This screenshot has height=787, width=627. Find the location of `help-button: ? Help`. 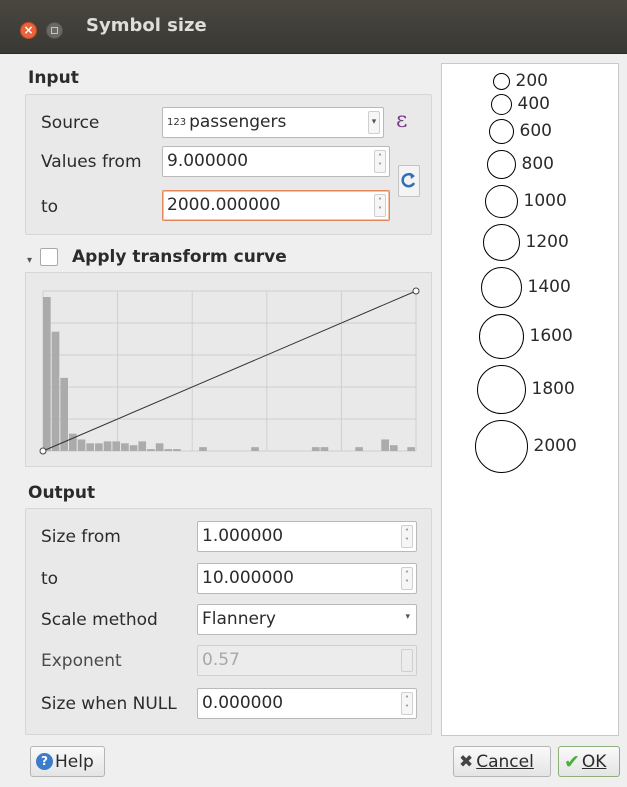

help-button: ? Help is located at coordinates (67, 761).